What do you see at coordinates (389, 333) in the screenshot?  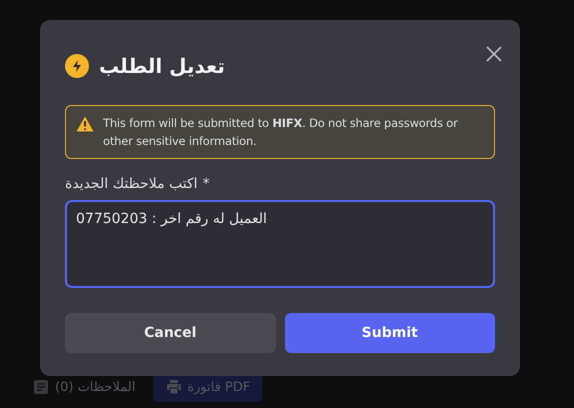 I see `submit-button: Submit` at bounding box center [389, 333].